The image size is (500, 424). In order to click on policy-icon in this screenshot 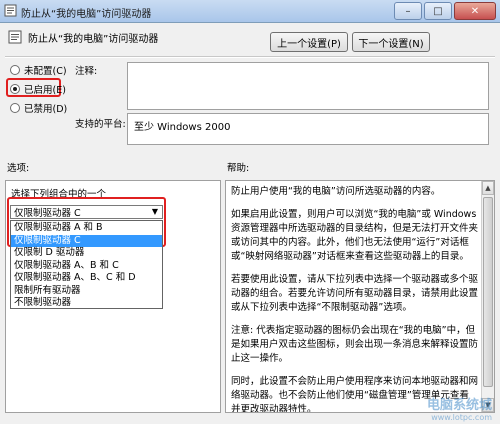, I will do `click(10, 10)`.